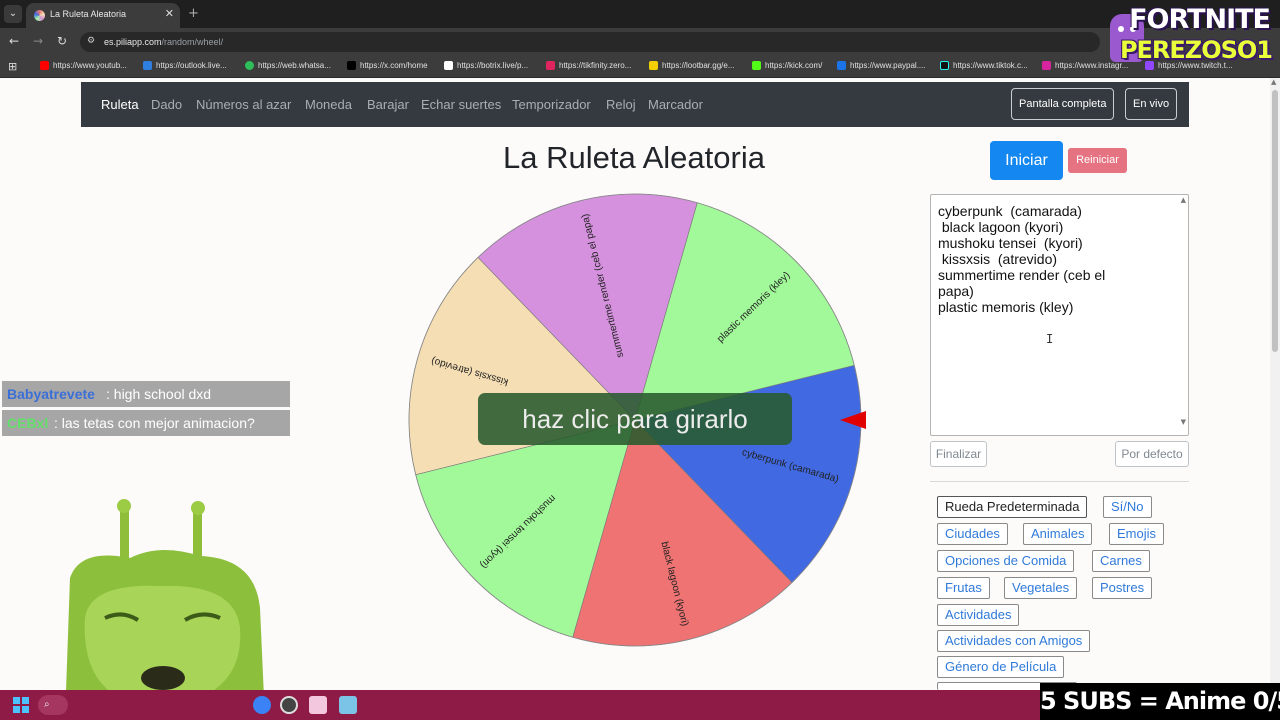  Describe the element at coordinates (1026, 160) in the screenshot. I see `start-button: Iniciar` at that location.